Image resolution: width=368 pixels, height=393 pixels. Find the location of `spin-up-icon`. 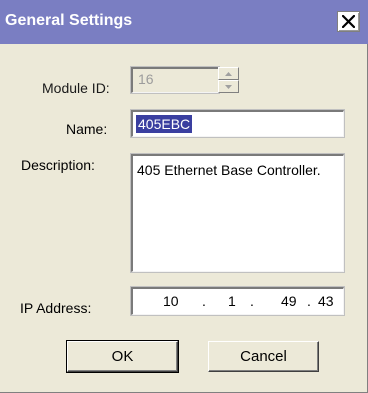

spin-up-icon is located at coordinates (228, 73).